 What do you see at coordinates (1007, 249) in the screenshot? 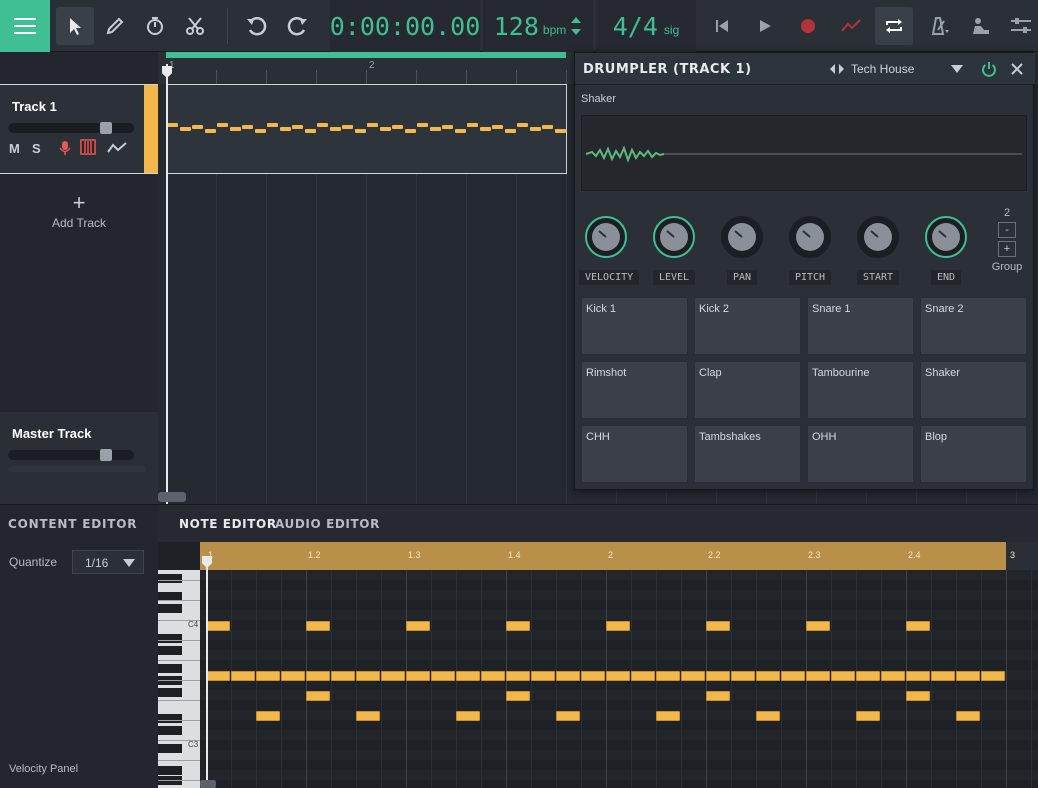
I see `group-increment-button: +` at bounding box center [1007, 249].